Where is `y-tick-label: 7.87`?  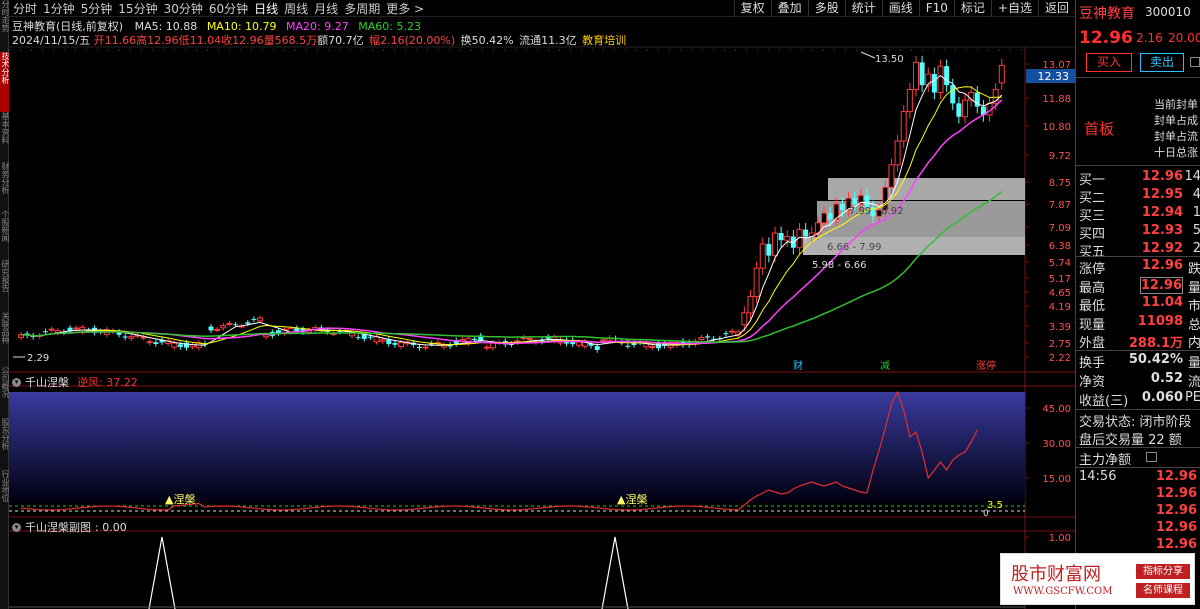 y-tick-label: 7.87 is located at coordinates (1060, 205).